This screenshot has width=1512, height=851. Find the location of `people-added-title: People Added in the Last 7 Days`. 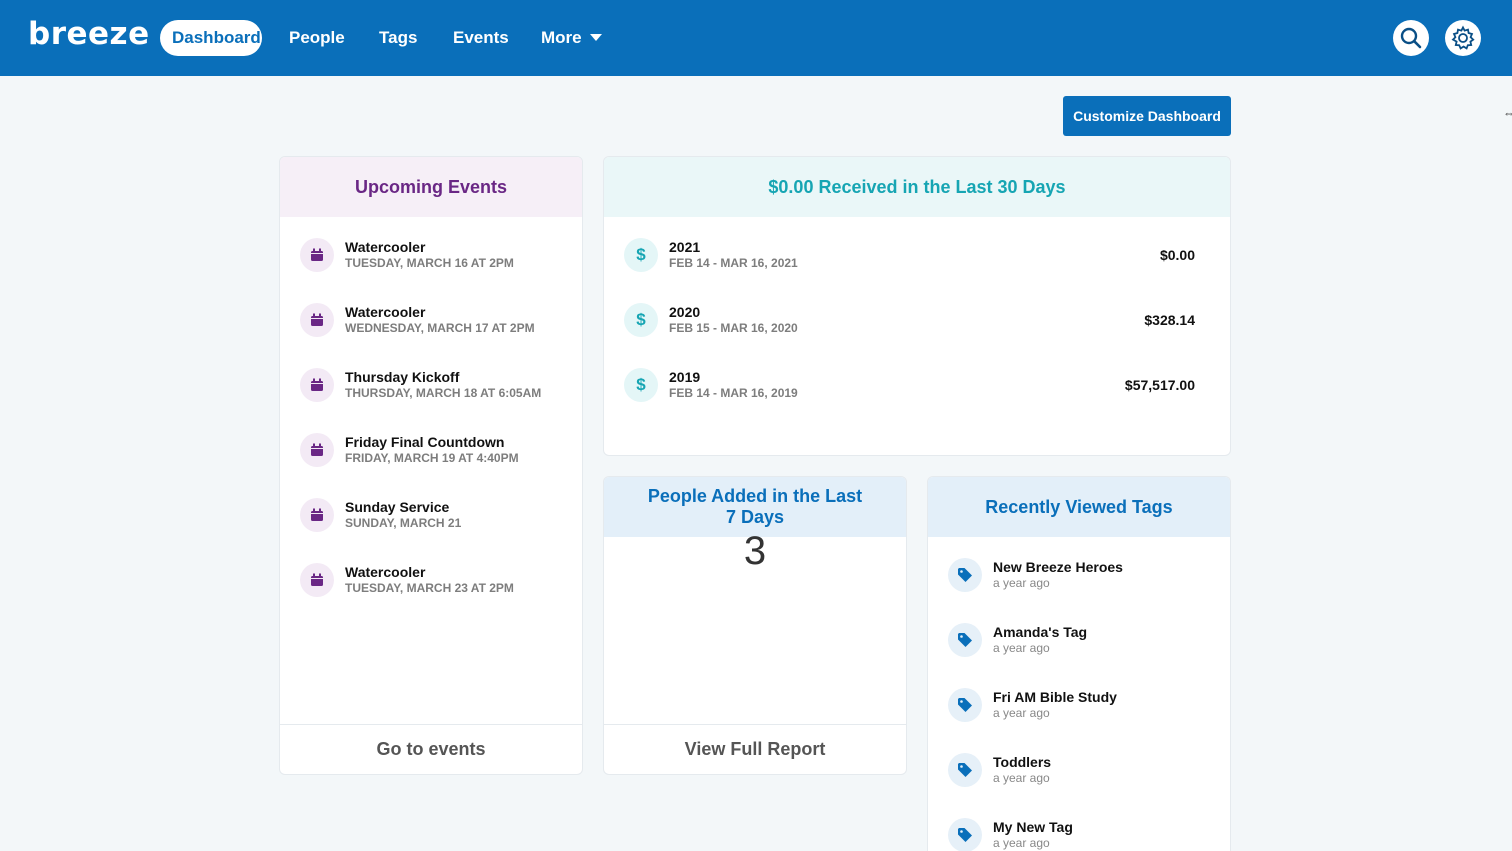

people-added-title: People Added in the Last 7 Days is located at coordinates (755, 507).